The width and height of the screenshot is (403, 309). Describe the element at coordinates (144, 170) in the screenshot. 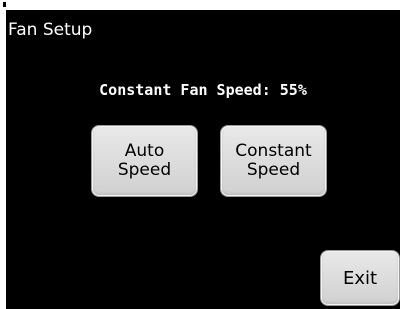

I see `auto-speed-label-line-2: Speed` at that location.